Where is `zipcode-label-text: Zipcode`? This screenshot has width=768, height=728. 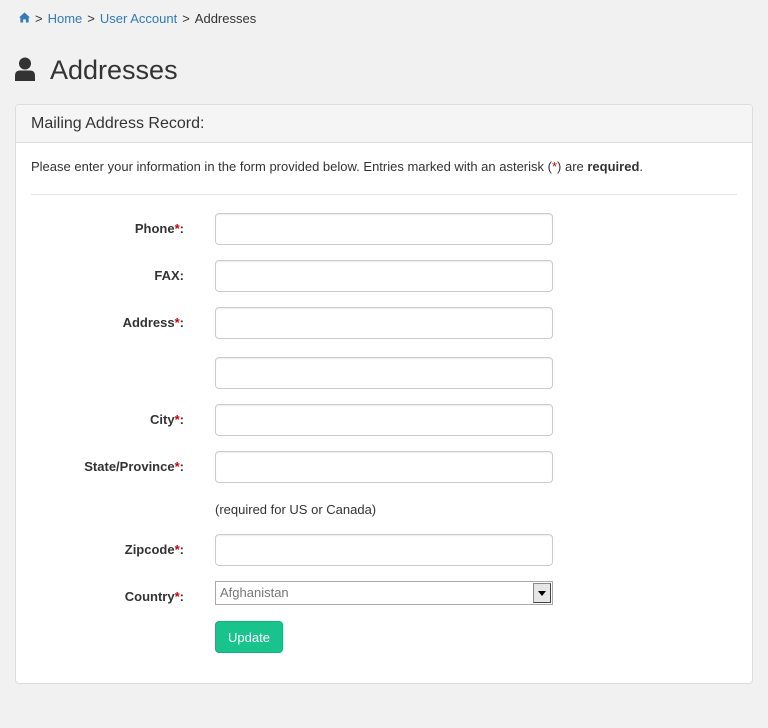 zipcode-label-text: Zipcode is located at coordinates (149, 549).